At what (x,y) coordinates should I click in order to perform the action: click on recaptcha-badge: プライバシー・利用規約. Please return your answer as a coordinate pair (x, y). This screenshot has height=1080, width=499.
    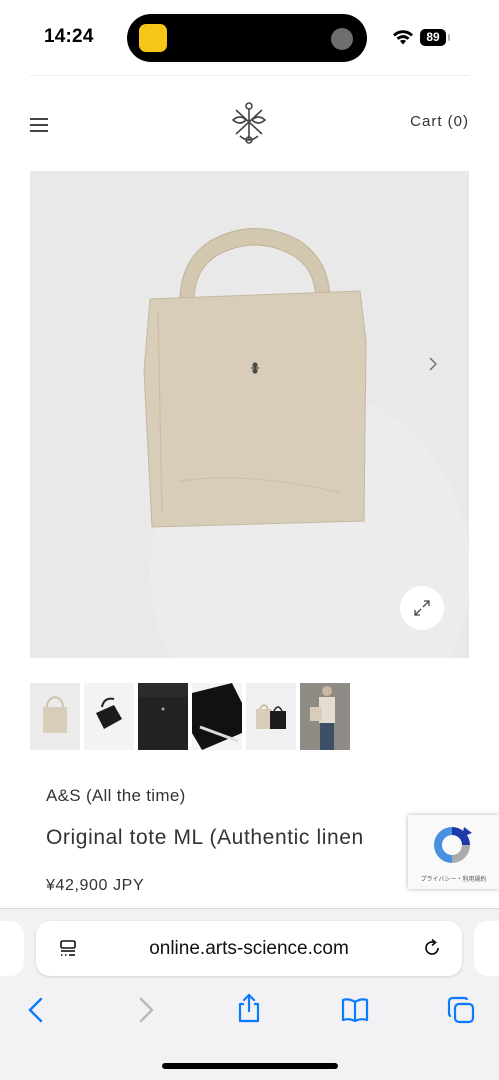
    Looking at the image, I should click on (453, 852).